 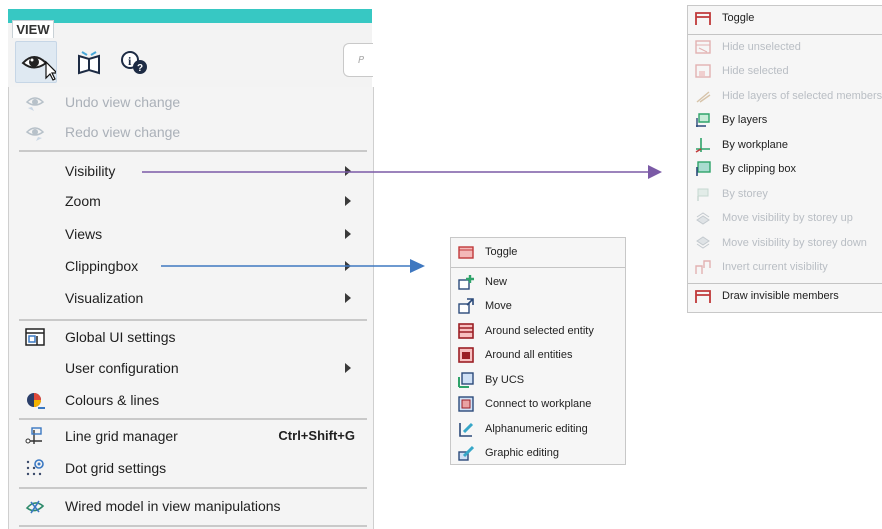 I want to click on vis-item-storey-up: Move visibility by storey up, so click(x=785, y=218).